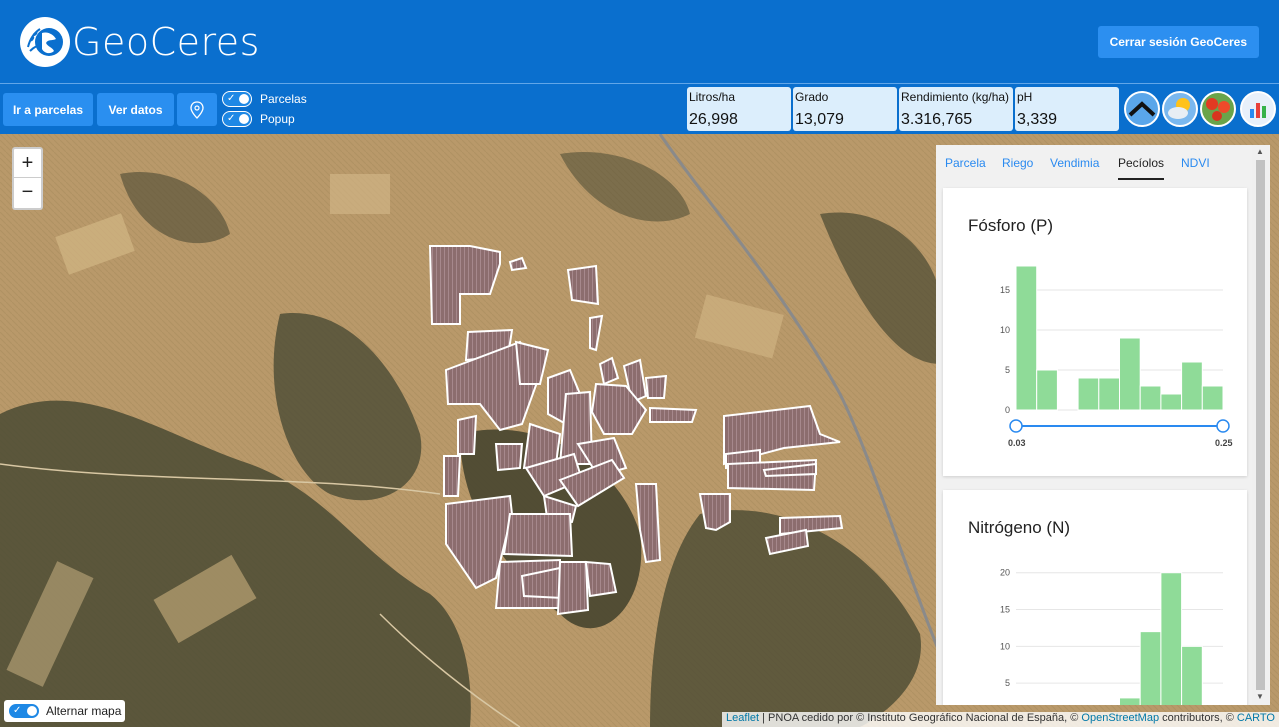 The width and height of the screenshot is (1279, 727). I want to click on phosphorus-chart-card: Fósforo (P) 0 5 10 15 0.03 0.25, so click(1095, 332).